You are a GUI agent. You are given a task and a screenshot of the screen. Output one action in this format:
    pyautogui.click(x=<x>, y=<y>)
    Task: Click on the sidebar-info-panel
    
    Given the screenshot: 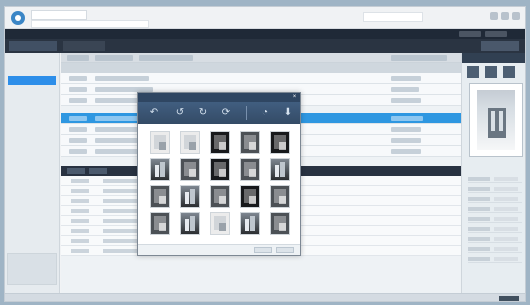 What is the action you would take?
    pyautogui.click(x=32, y=269)
    